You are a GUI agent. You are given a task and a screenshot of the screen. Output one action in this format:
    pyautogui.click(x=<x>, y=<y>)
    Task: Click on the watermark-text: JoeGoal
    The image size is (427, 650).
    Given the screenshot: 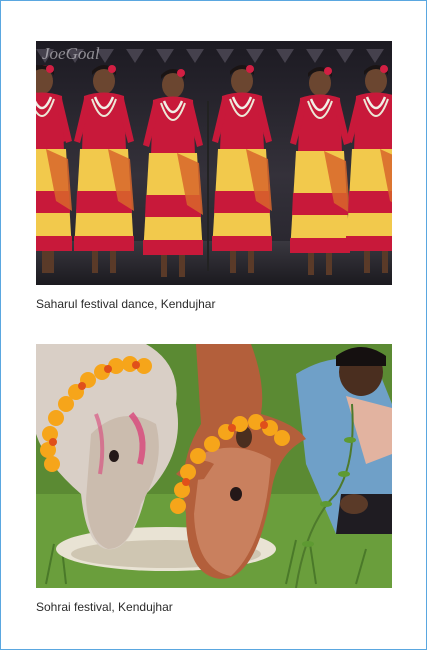 What is the action you would take?
    pyautogui.click(x=71, y=53)
    